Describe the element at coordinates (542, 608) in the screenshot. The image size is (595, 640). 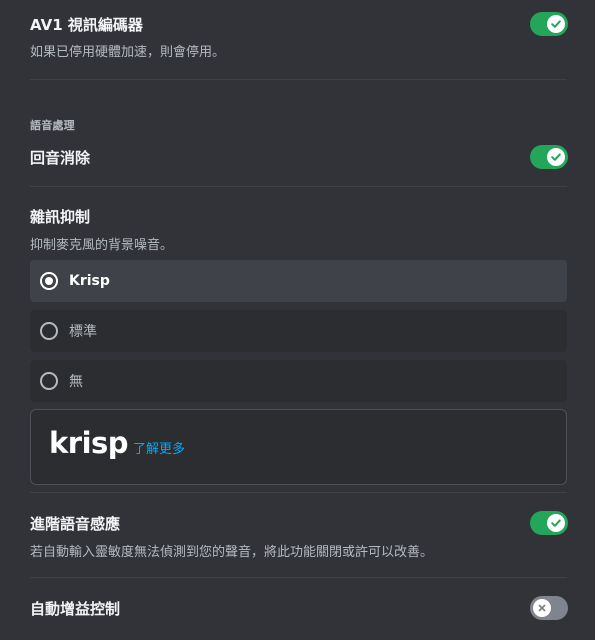
I see `close-icon` at that location.